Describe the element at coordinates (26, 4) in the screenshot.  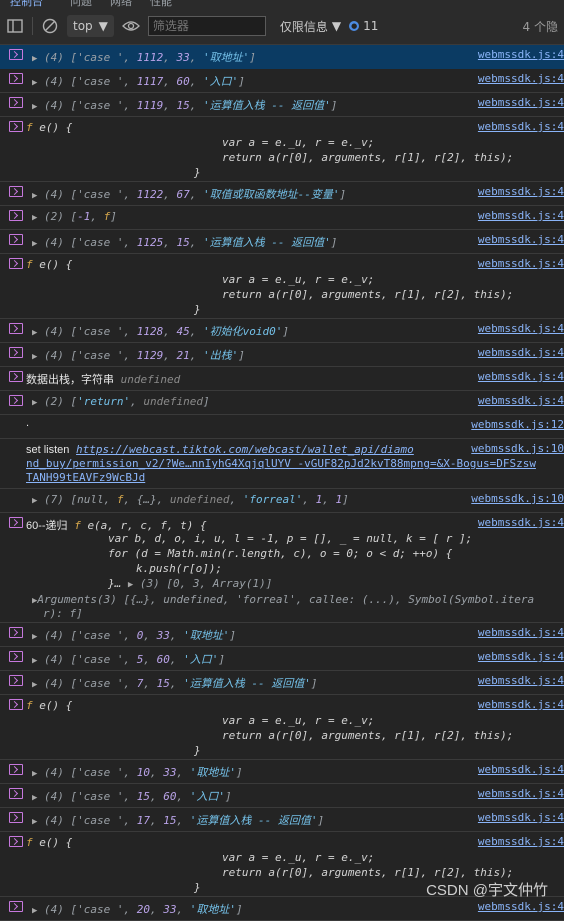
I see `tab-console: 控制台` at that location.